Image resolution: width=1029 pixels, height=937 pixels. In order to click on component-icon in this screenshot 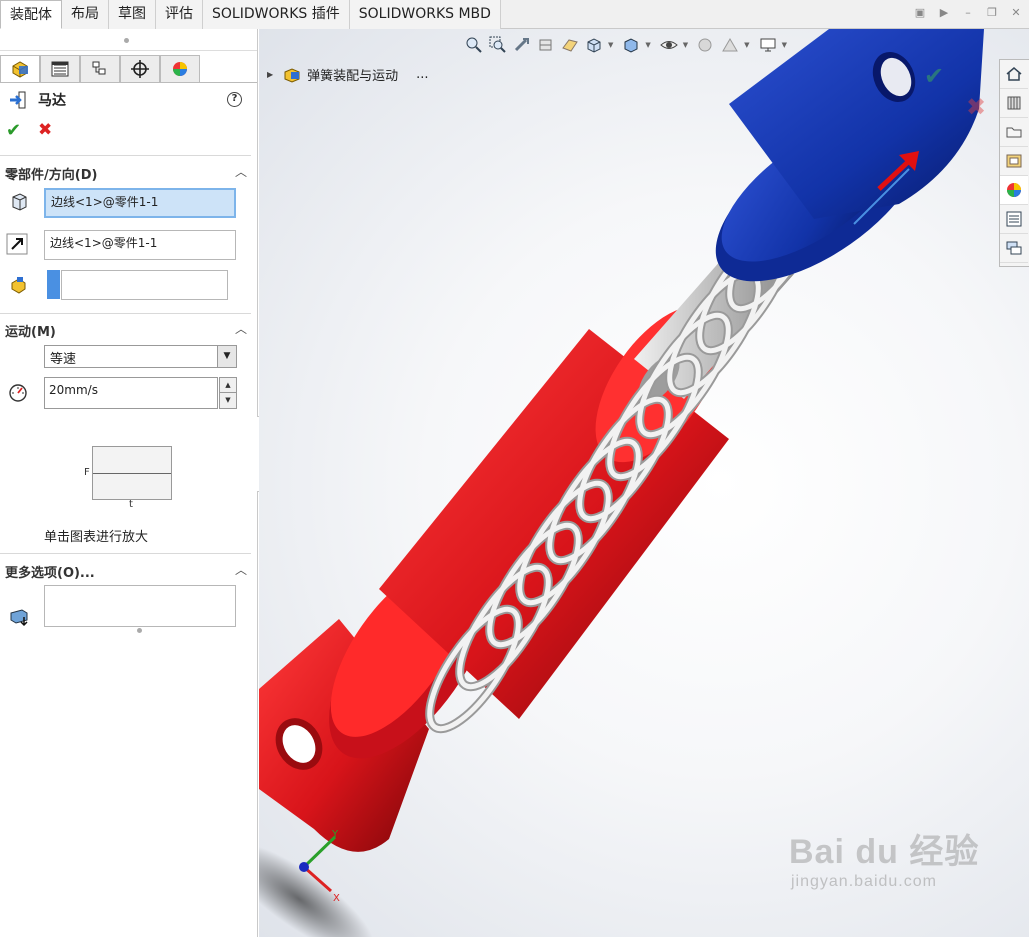, I will do `click(19, 202)`.